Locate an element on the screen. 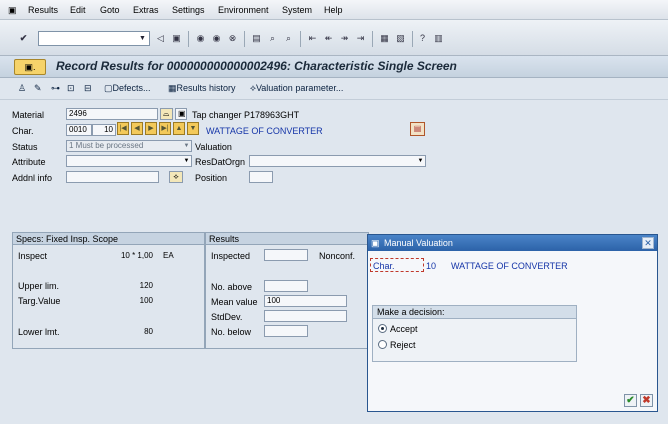 The image size is (668, 424). mean-value-field: 100 is located at coordinates (305, 301).